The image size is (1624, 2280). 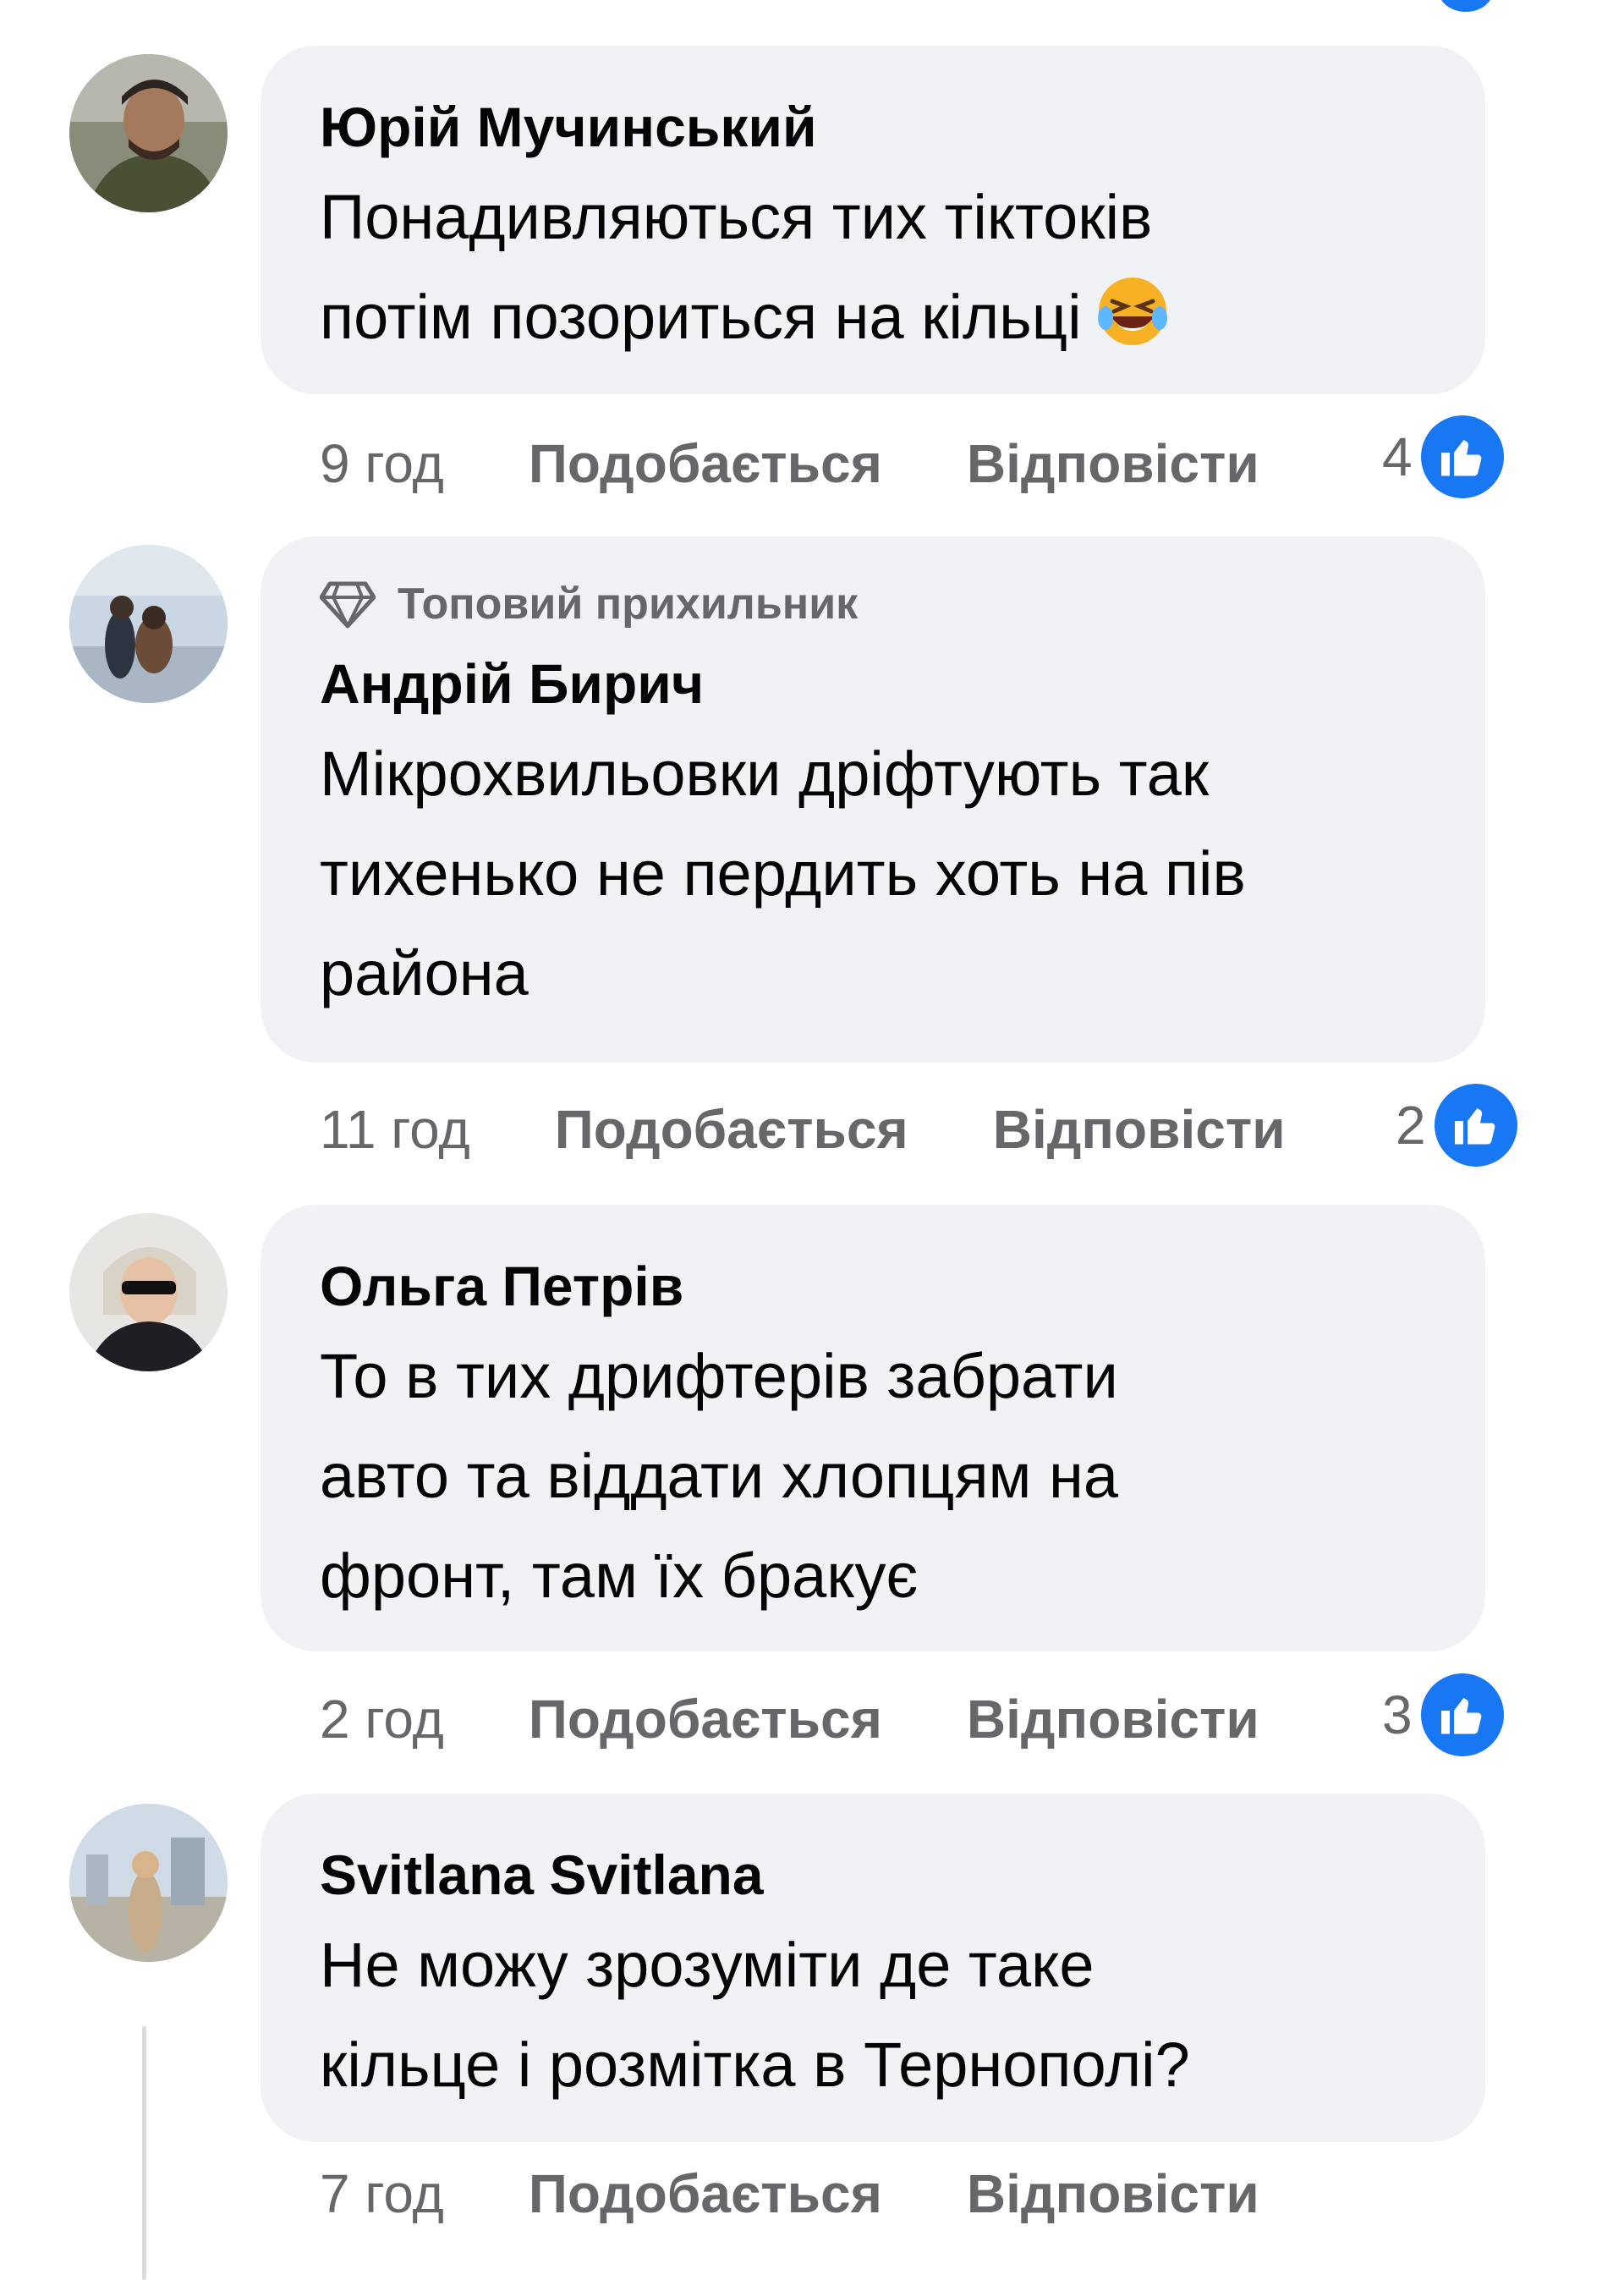 What do you see at coordinates (1132, 311) in the screenshot?
I see `rolling-on-floor-laughing-emoji` at bounding box center [1132, 311].